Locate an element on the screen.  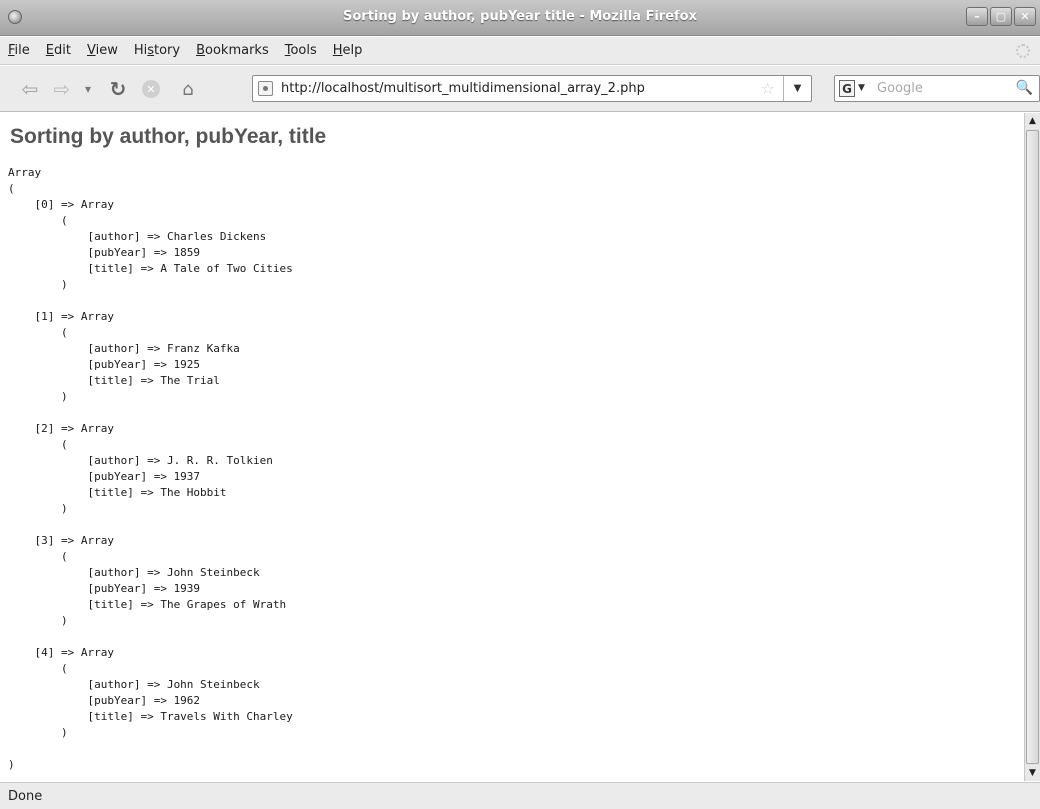
window-controls: – ▢ ✕ is located at coordinates (1001, 16).